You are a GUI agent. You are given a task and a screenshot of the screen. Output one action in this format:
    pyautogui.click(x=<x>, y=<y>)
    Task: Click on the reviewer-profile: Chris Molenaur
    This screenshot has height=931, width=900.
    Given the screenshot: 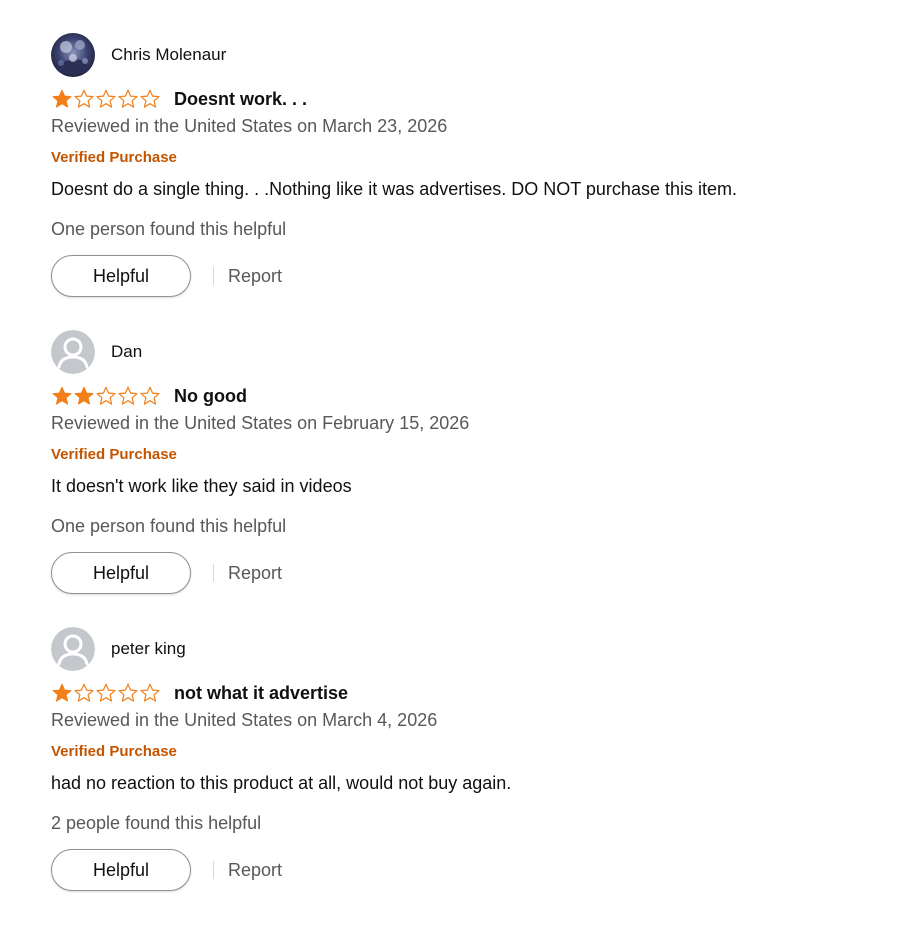 What is the action you would take?
    pyautogui.click(x=138, y=55)
    